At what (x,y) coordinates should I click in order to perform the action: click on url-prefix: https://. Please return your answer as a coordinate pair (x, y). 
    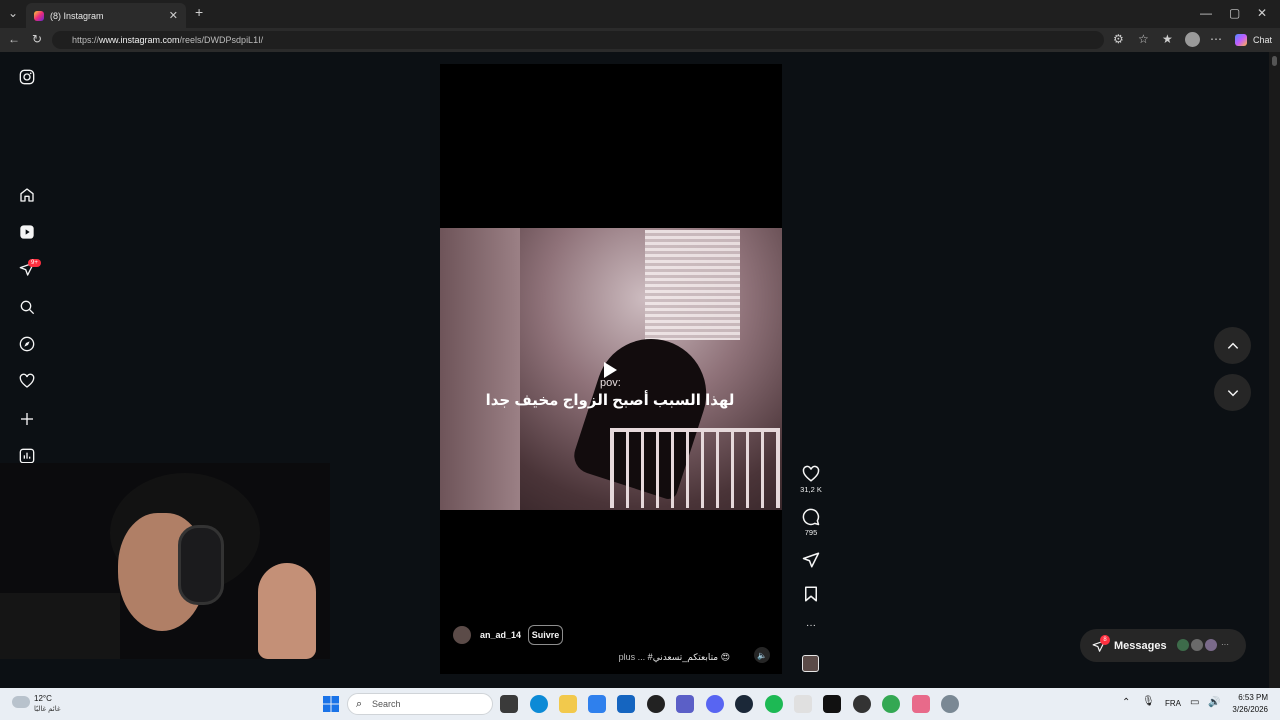
    Looking at the image, I should click on (86, 40).